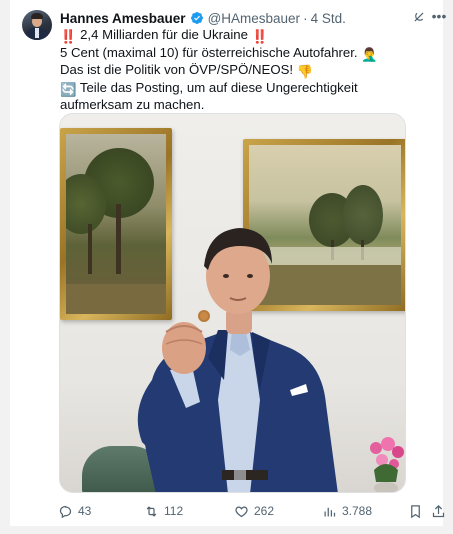  I want to click on frame-right, so click(448, 267).